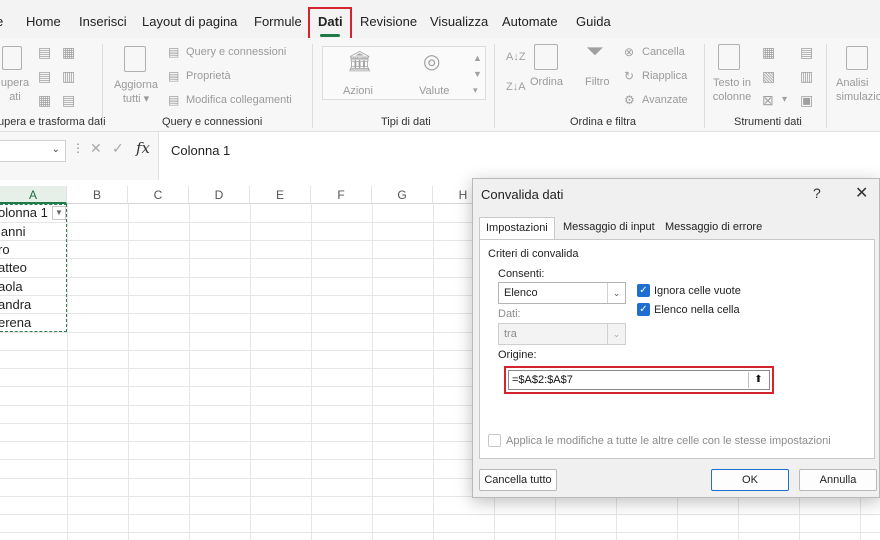 The width and height of the screenshot is (880, 540). What do you see at coordinates (174, 100) in the screenshot?
I see `edit-links-icon: ▤` at bounding box center [174, 100].